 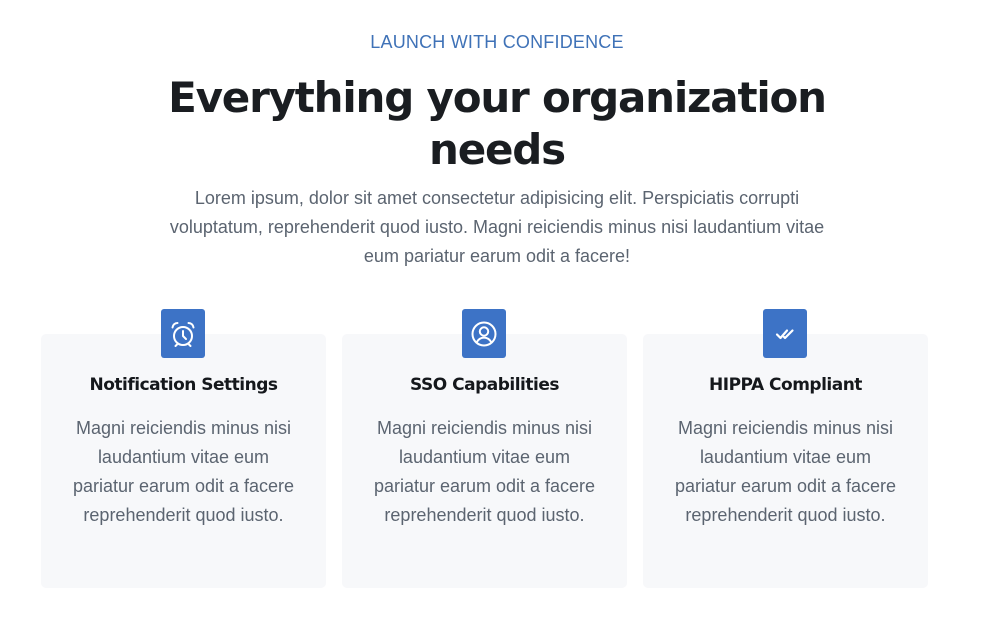 I want to click on double-check-icon, so click(x=784, y=333).